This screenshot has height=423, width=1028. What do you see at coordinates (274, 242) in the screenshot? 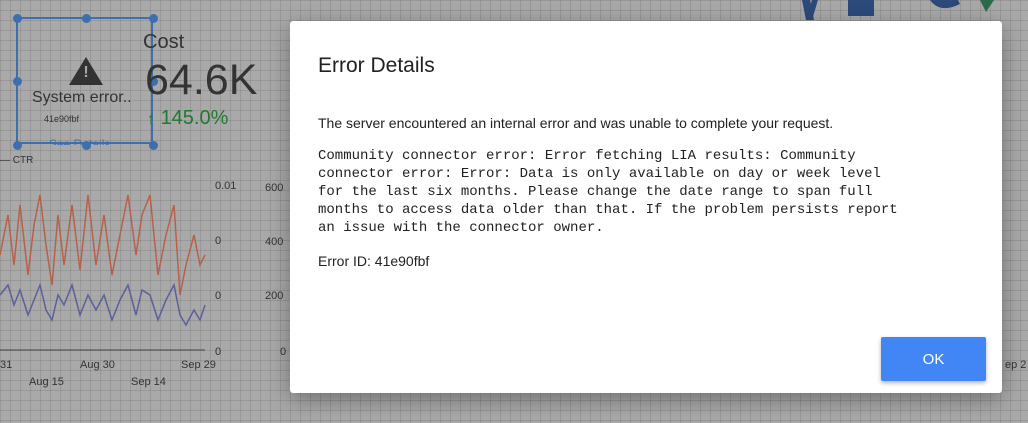
I see `axis-tick: 400` at bounding box center [274, 242].